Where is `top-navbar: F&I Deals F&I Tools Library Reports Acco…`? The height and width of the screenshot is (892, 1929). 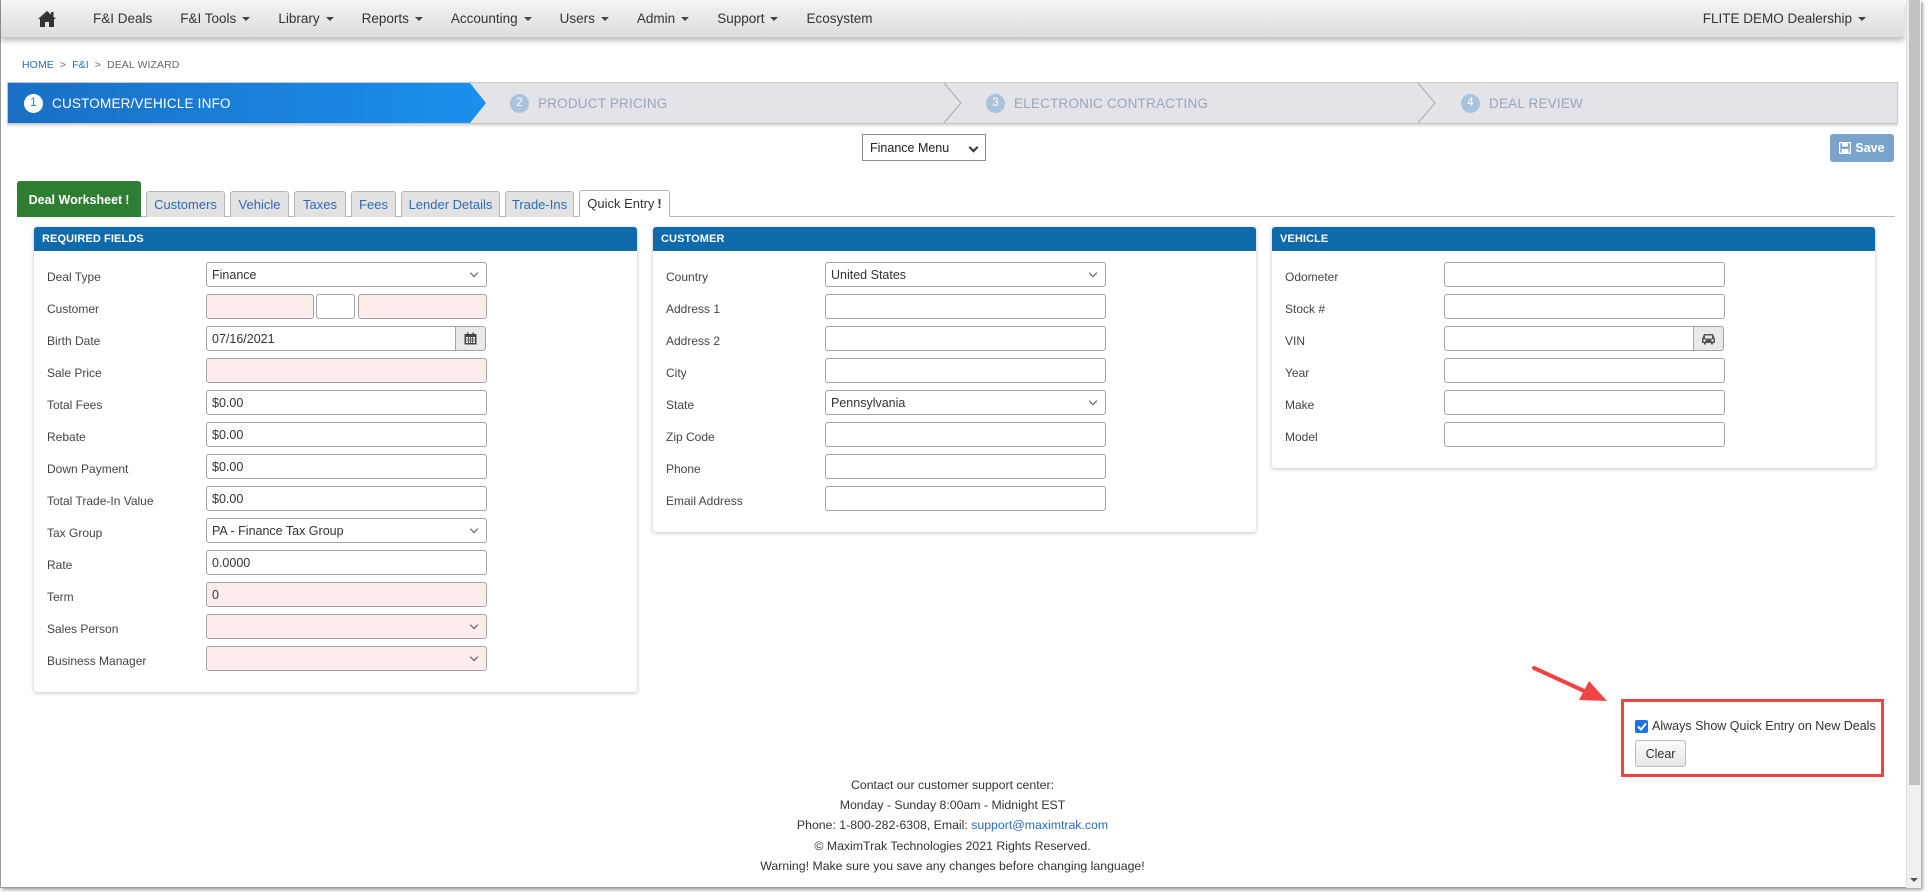
top-navbar: F&I Deals F&I Tools Library Reports Acco… is located at coordinates (952, 19).